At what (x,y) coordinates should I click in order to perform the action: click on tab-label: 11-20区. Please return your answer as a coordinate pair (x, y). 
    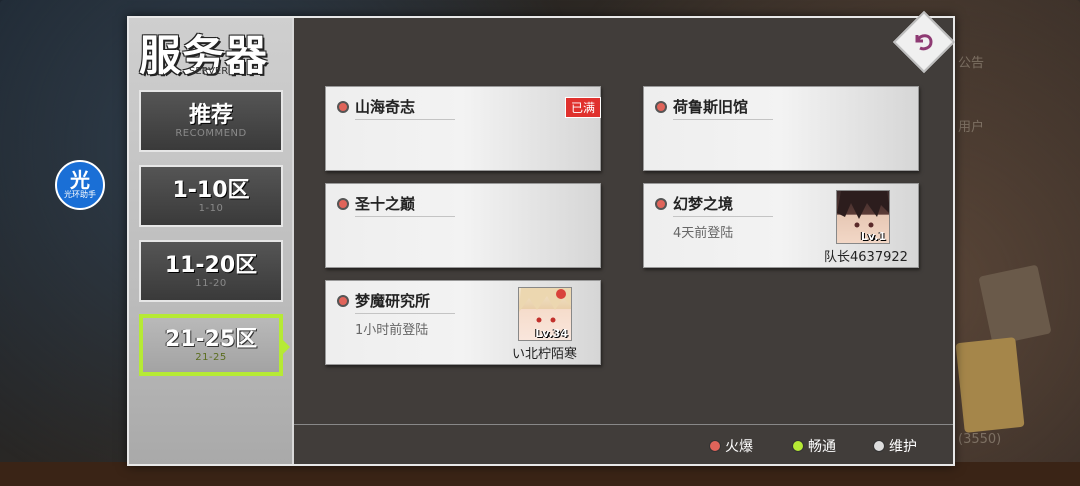
    Looking at the image, I should click on (211, 265).